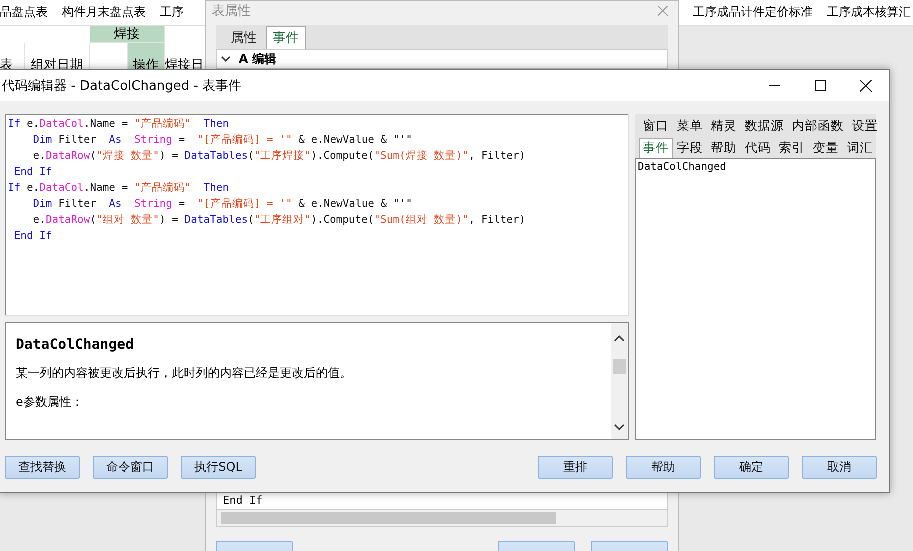  Describe the element at coordinates (865, 126) in the screenshot. I see `panel-tab: 设置` at that location.